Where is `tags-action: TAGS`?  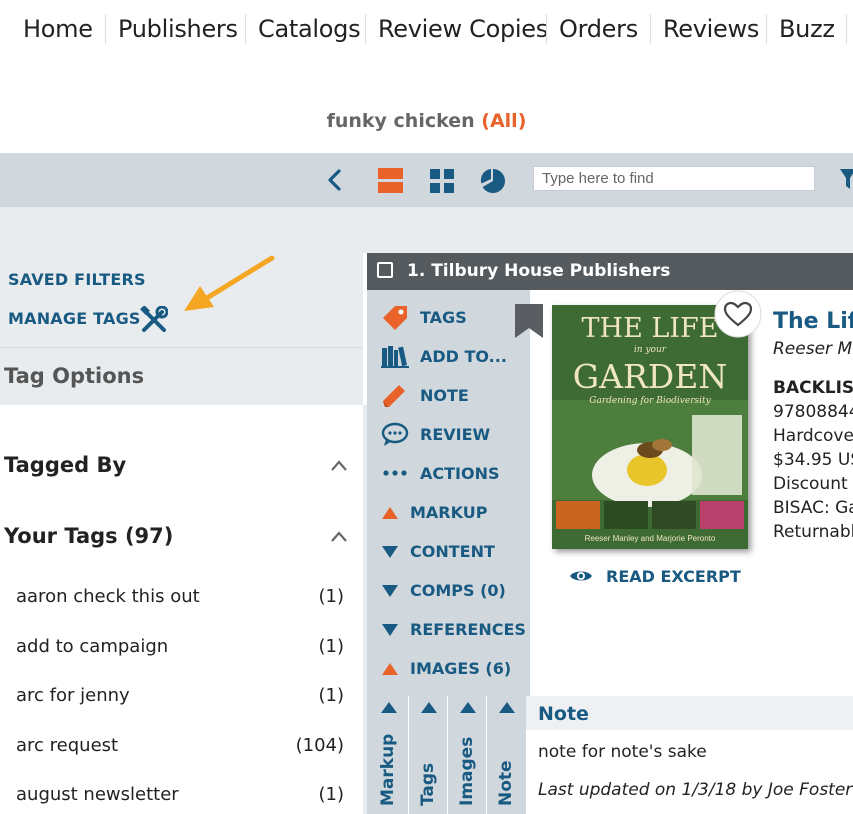
tags-action: TAGS is located at coordinates (448, 317).